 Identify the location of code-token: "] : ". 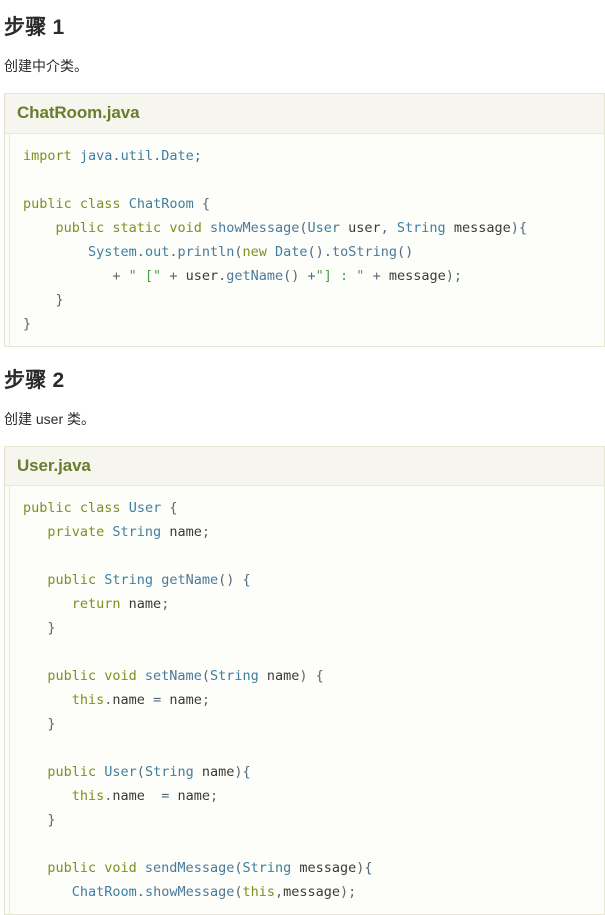
(340, 275).